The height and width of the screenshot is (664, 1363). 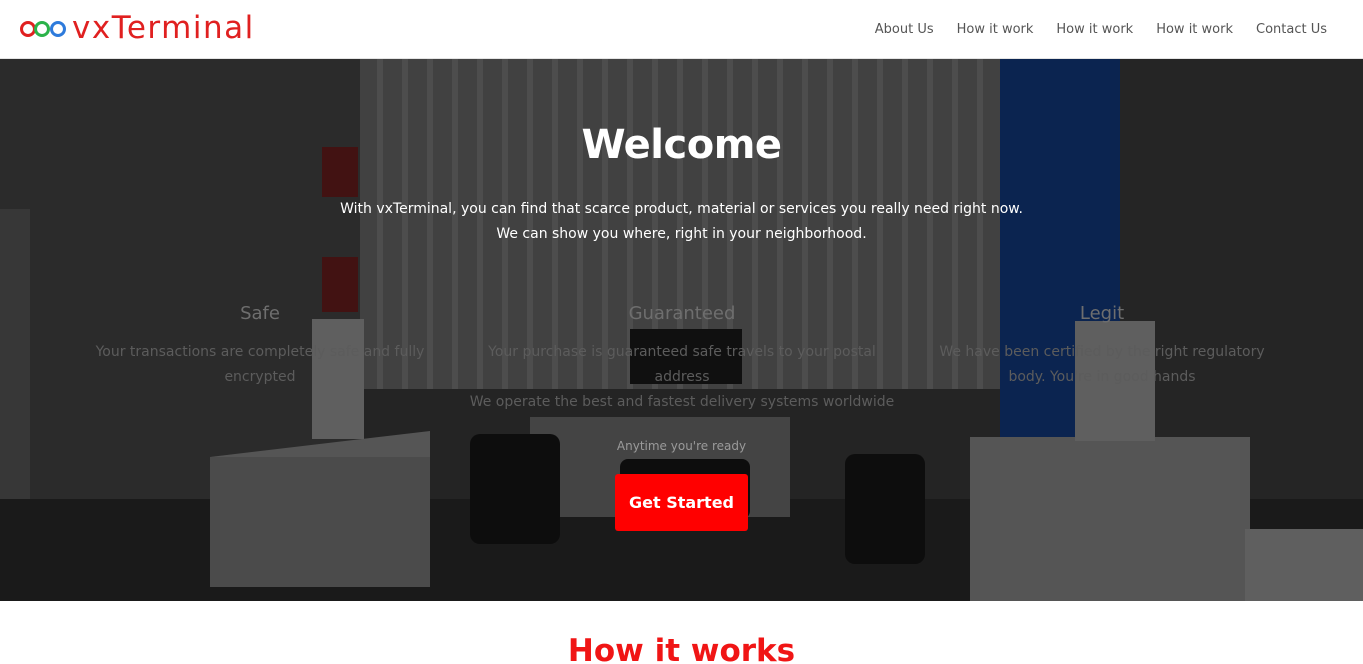 I want to click on get-started-button: Get Started, so click(x=681, y=502).